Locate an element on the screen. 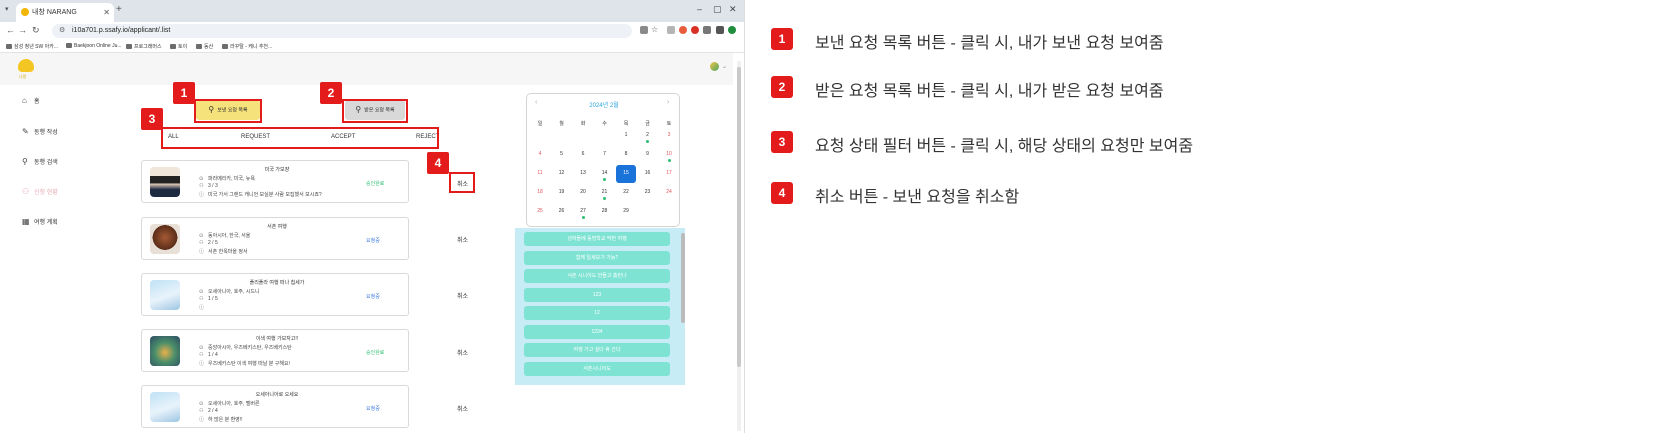 The width and height of the screenshot is (1665, 433). trip-list-item: 성하돌에 동방학교 막번 여행 is located at coordinates (597, 239).